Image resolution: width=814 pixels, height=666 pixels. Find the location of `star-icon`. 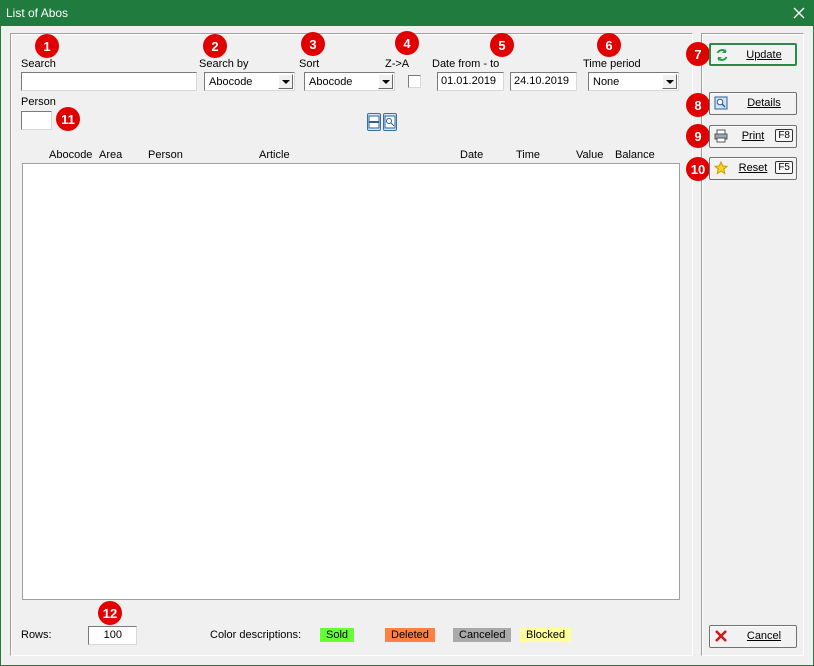

star-icon is located at coordinates (721, 168).